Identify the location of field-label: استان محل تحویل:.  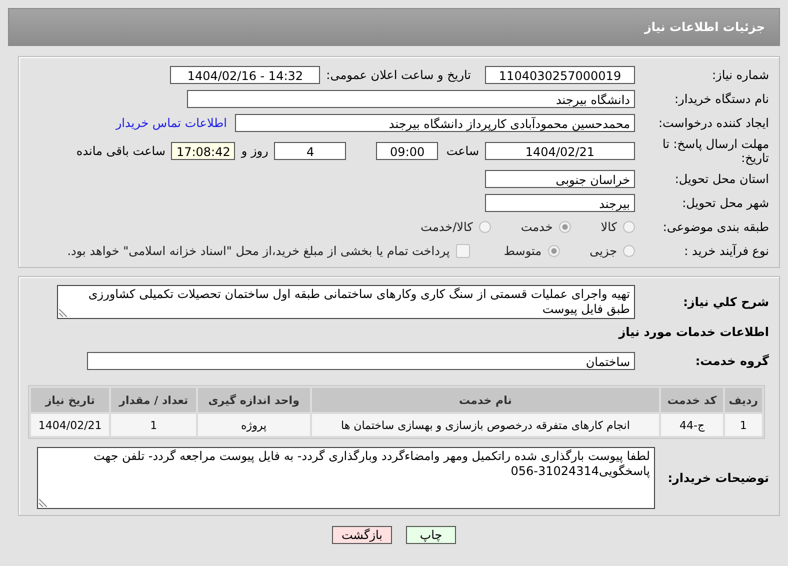
(722, 179).